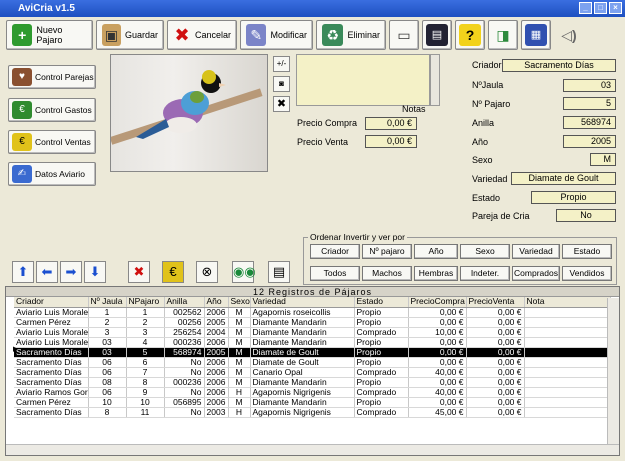 This screenshot has width=625, height=461. What do you see at coordinates (470, 35) in the screenshot?
I see `help-button: ?` at bounding box center [470, 35].